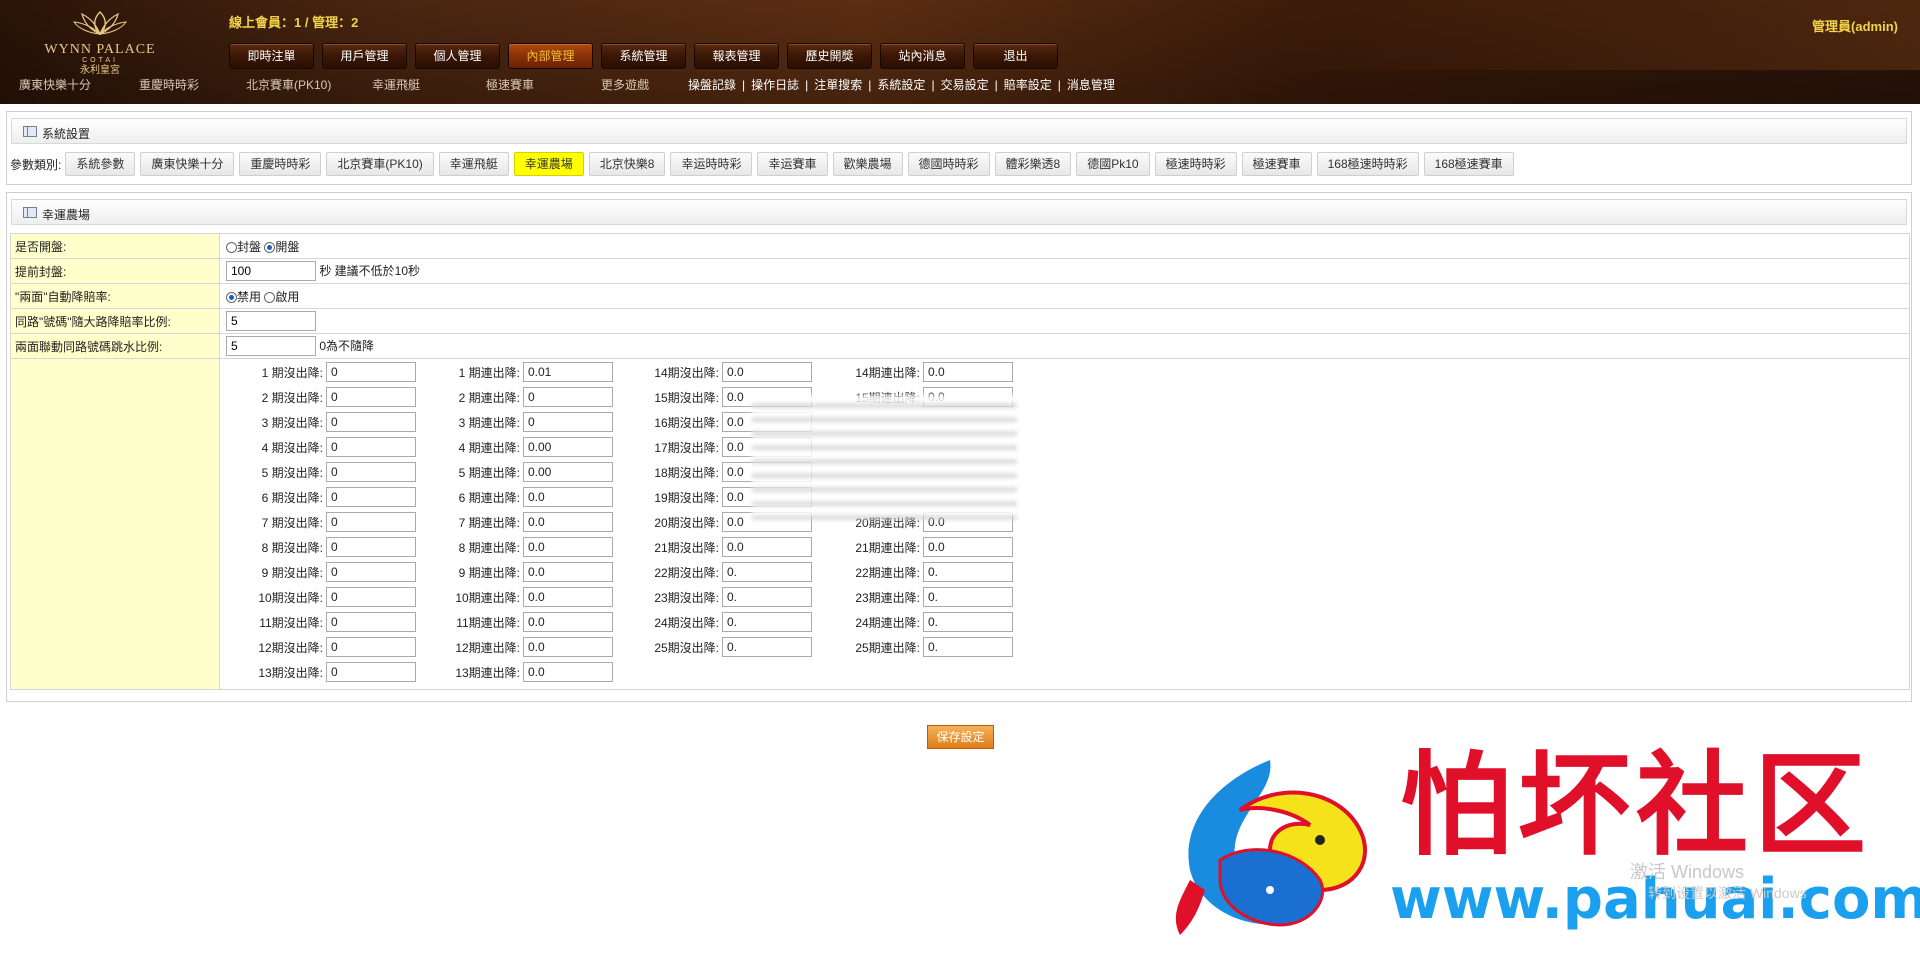 The height and width of the screenshot is (953, 1920). Describe the element at coordinates (364, 56) in the screenshot. I see `nav-user-management: 用戶管理` at that location.